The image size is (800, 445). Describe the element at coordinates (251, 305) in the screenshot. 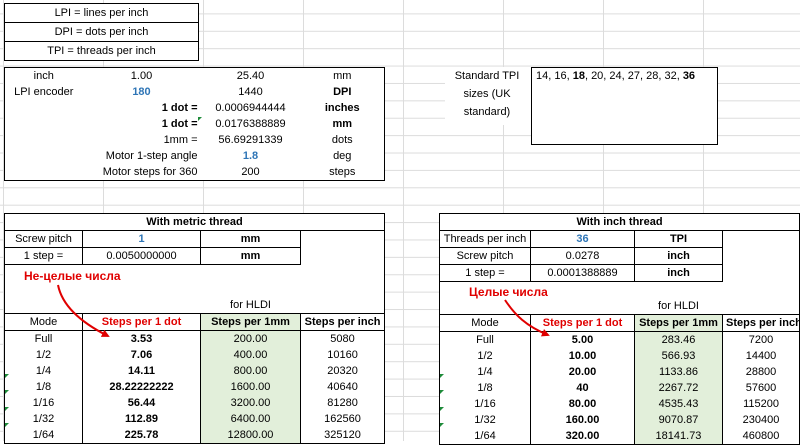

I see `metric-hldi-label: for HLDI` at that location.